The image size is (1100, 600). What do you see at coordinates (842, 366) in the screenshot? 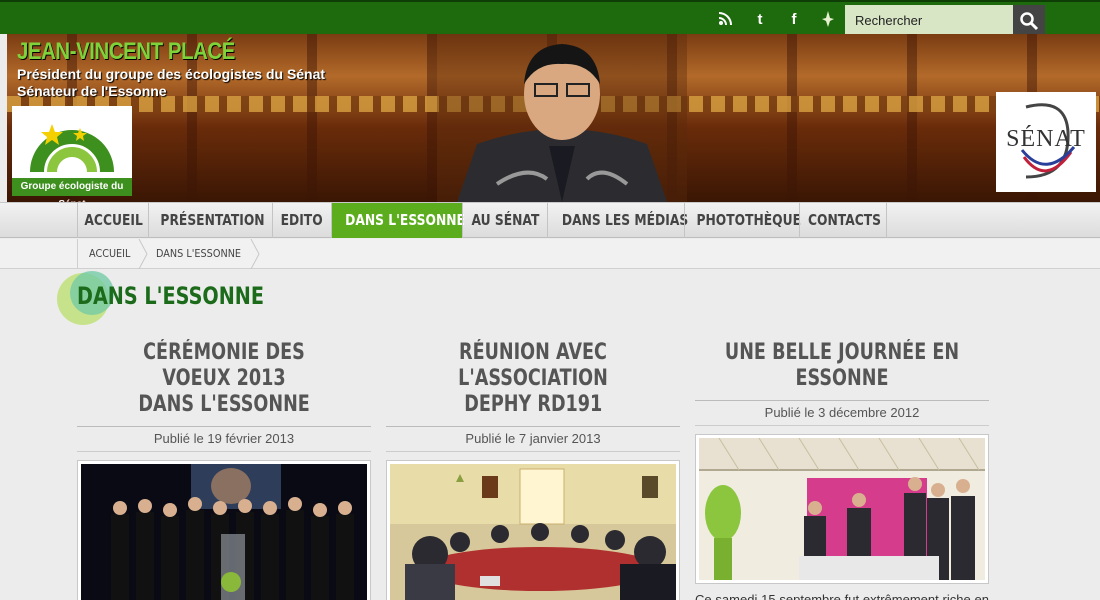
I see `article-title: UNE BELLE JOURNÉE EN ESSONNE` at bounding box center [842, 366].